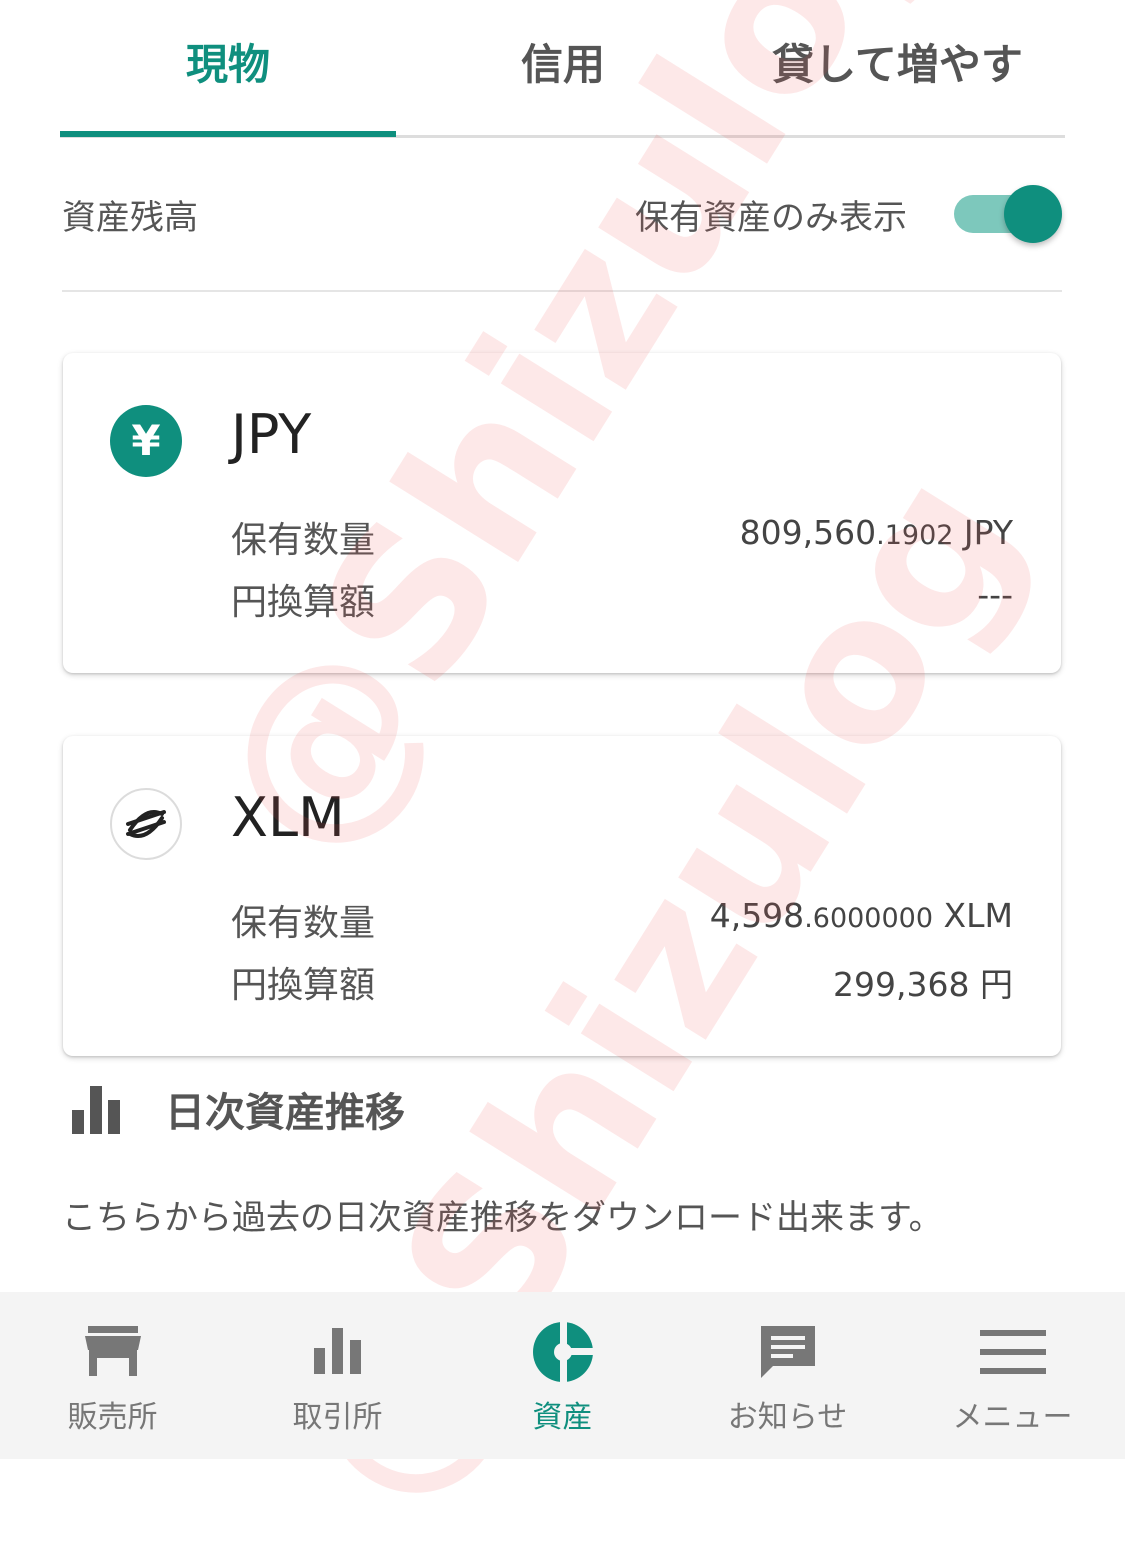 This screenshot has width=1125, height=1543. What do you see at coordinates (923, 984) in the screenshot?
I see `jpy-value: 299,368 円` at bounding box center [923, 984].